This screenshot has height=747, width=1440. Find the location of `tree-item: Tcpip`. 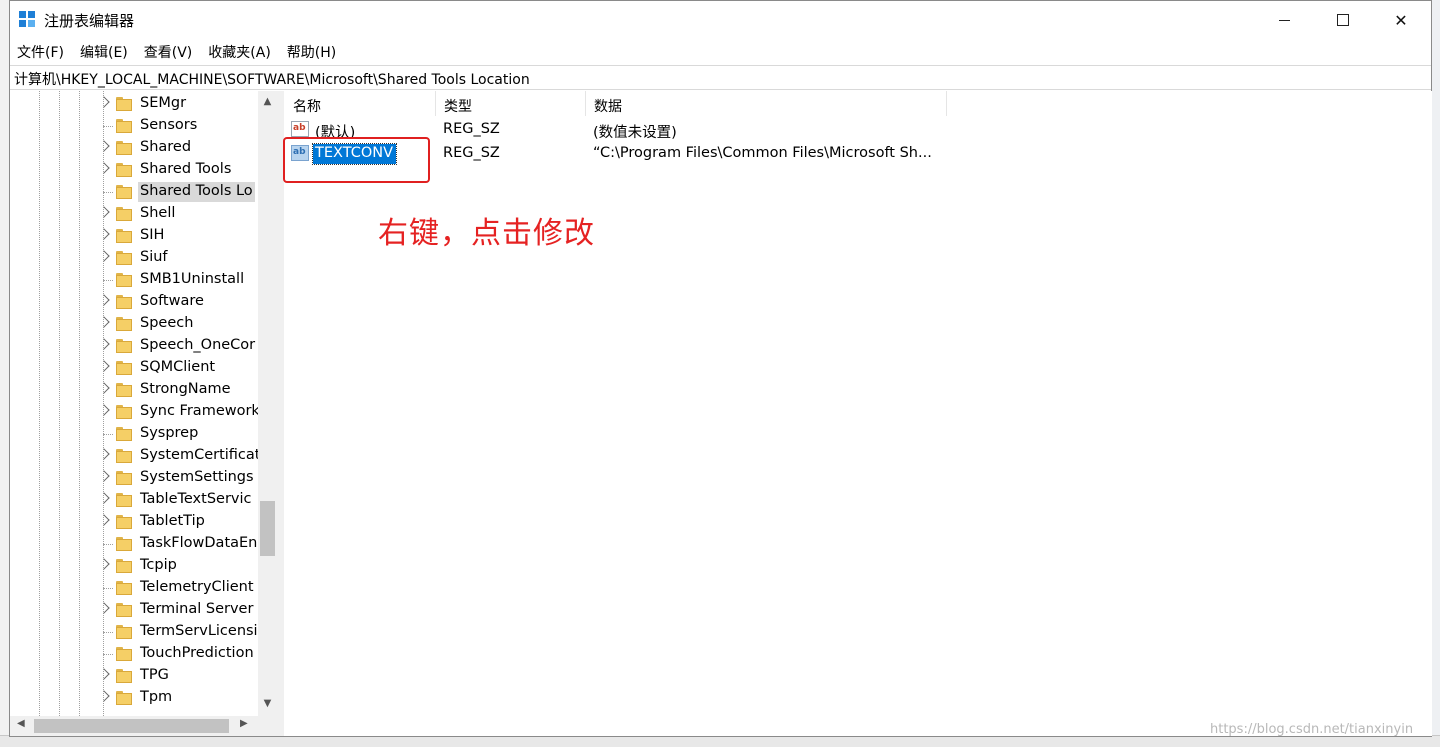

tree-item: Tcpip is located at coordinates (135, 566).